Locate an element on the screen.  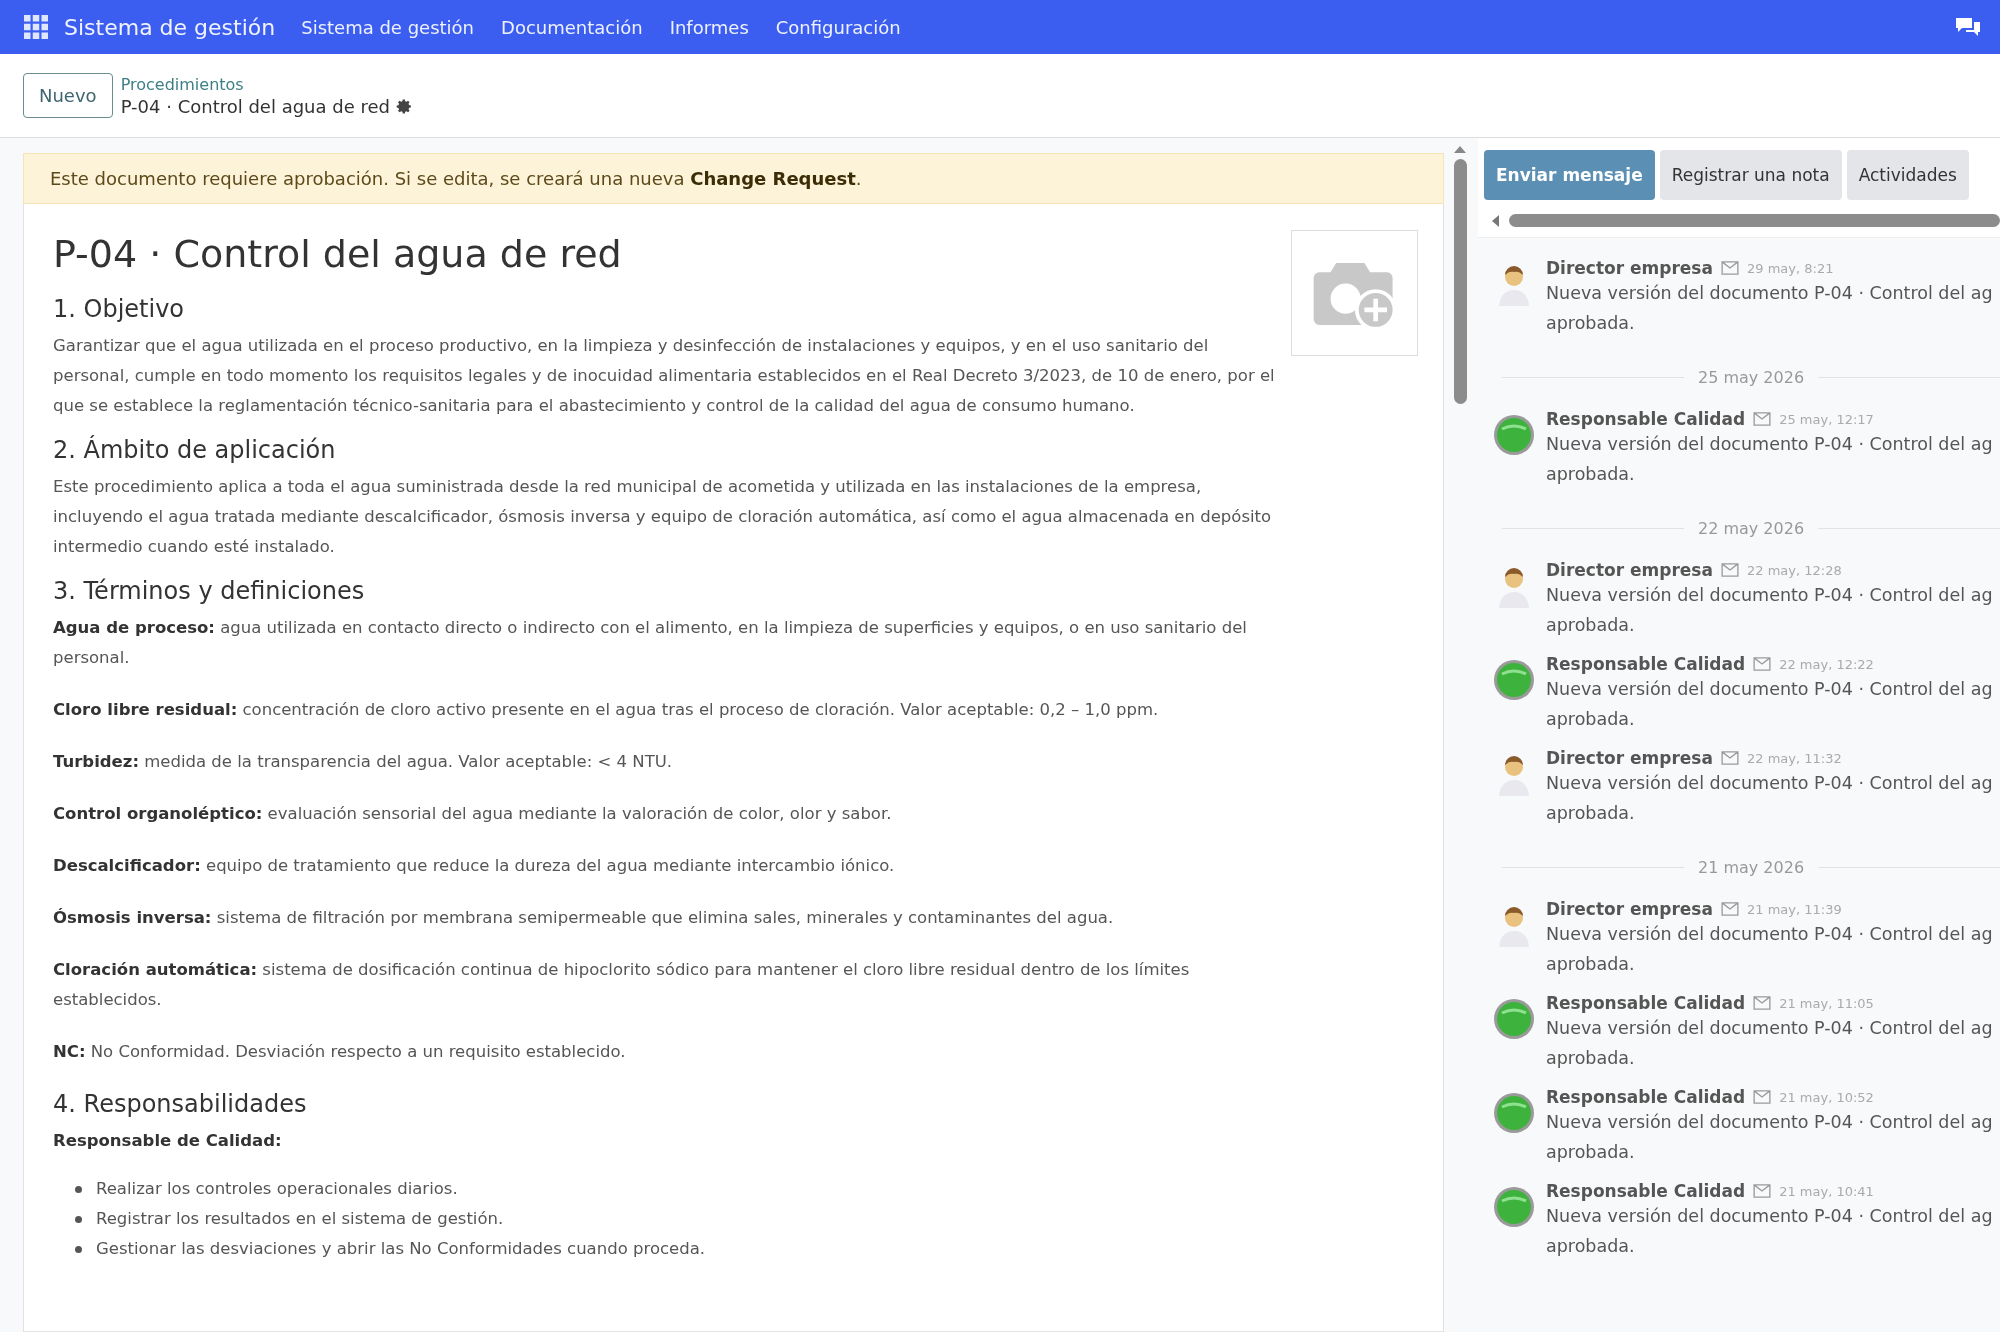
paragraph: Este procedimiento aplica a toda el agua suministrada desde la red municipal de acometida y utilizada en las instalaciones de la empresa, incluyendo el agua tratada mediante descalcificador, ósmosis inversa y equipo de cloración automática, así como el agua almacenada en depósito intermedio cuando esté instalado. is located at coordinates (663, 516).